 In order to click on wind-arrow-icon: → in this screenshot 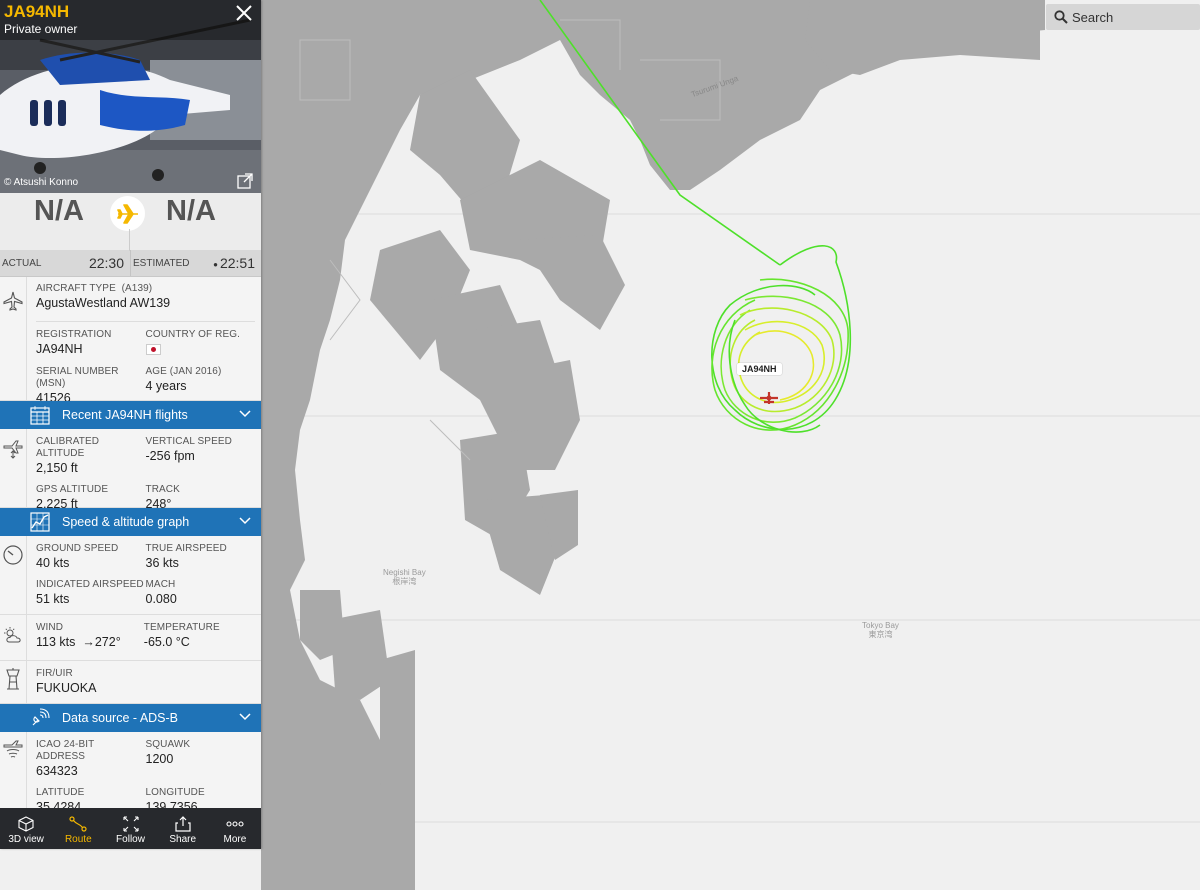, I will do `click(86, 642)`.